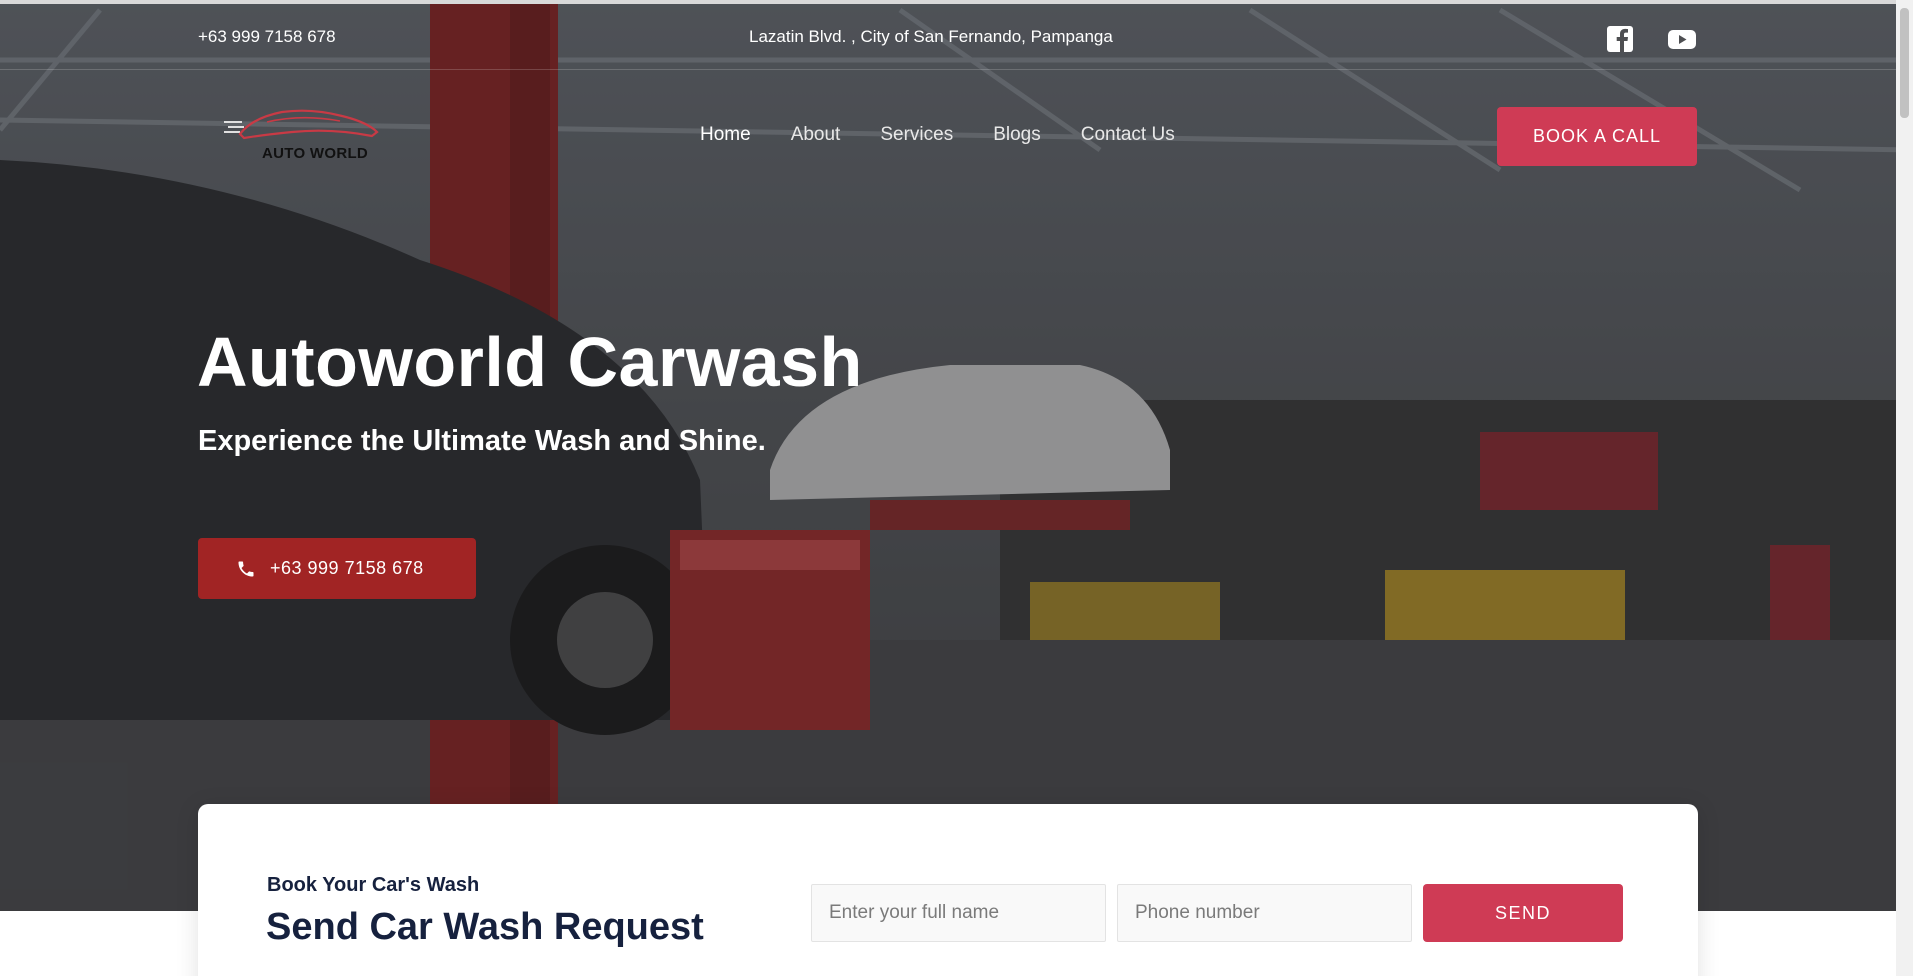 The image size is (1913, 976). I want to click on hero-title: Autoworld Carwash, so click(530, 362).